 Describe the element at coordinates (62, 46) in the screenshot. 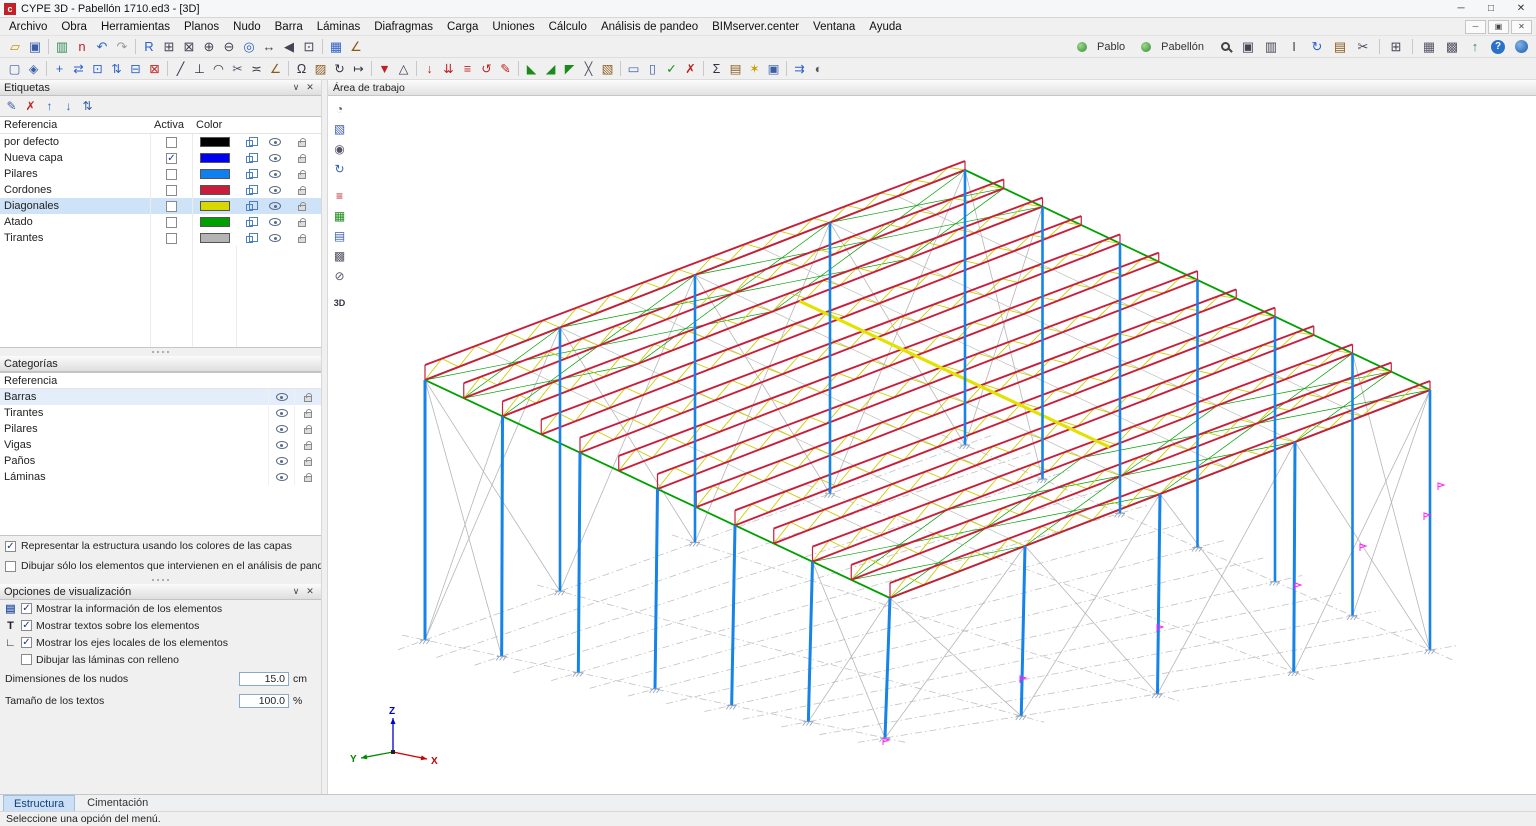

I see `resources-icon: ▥` at that location.